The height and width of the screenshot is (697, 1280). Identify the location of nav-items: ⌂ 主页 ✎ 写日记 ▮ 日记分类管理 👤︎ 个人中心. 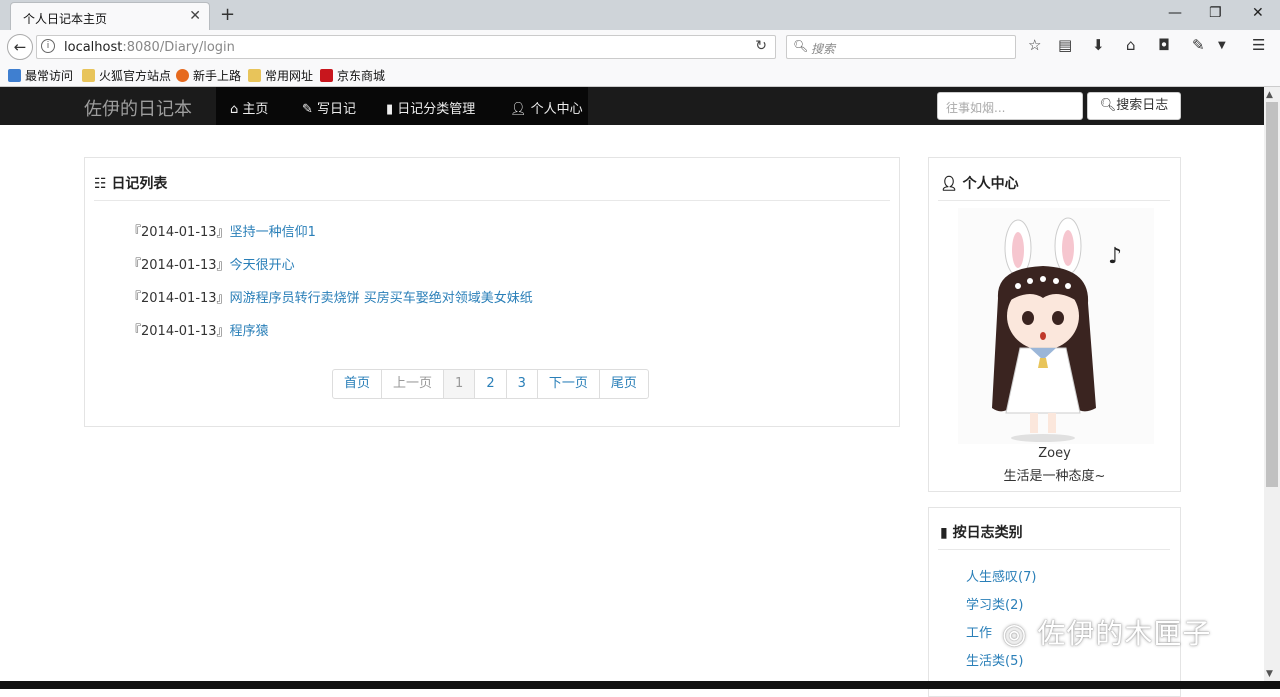
(402, 106).